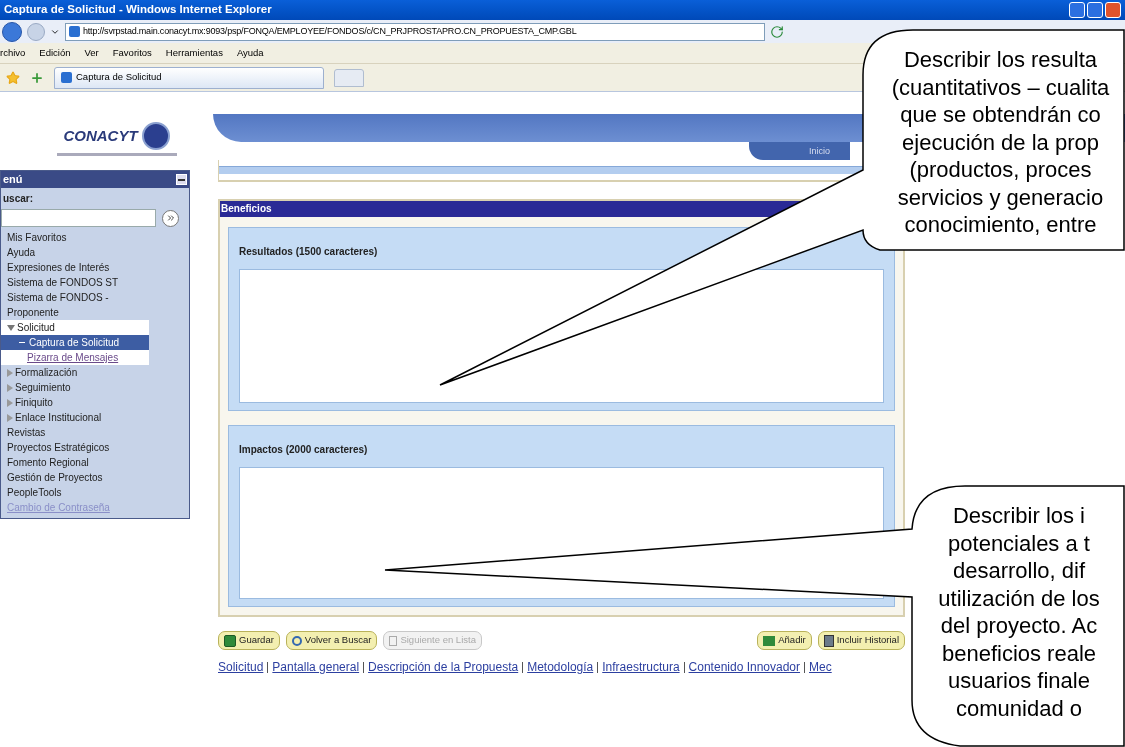 The width and height of the screenshot is (1125, 747). I want to click on text-area, so click(561, 336).